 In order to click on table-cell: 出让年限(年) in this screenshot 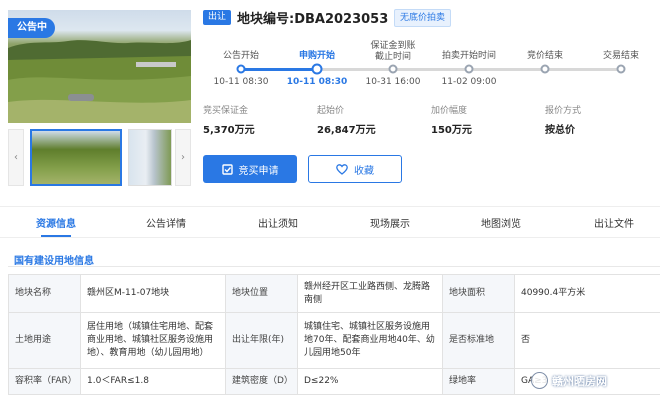, I will do `click(261, 340)`.